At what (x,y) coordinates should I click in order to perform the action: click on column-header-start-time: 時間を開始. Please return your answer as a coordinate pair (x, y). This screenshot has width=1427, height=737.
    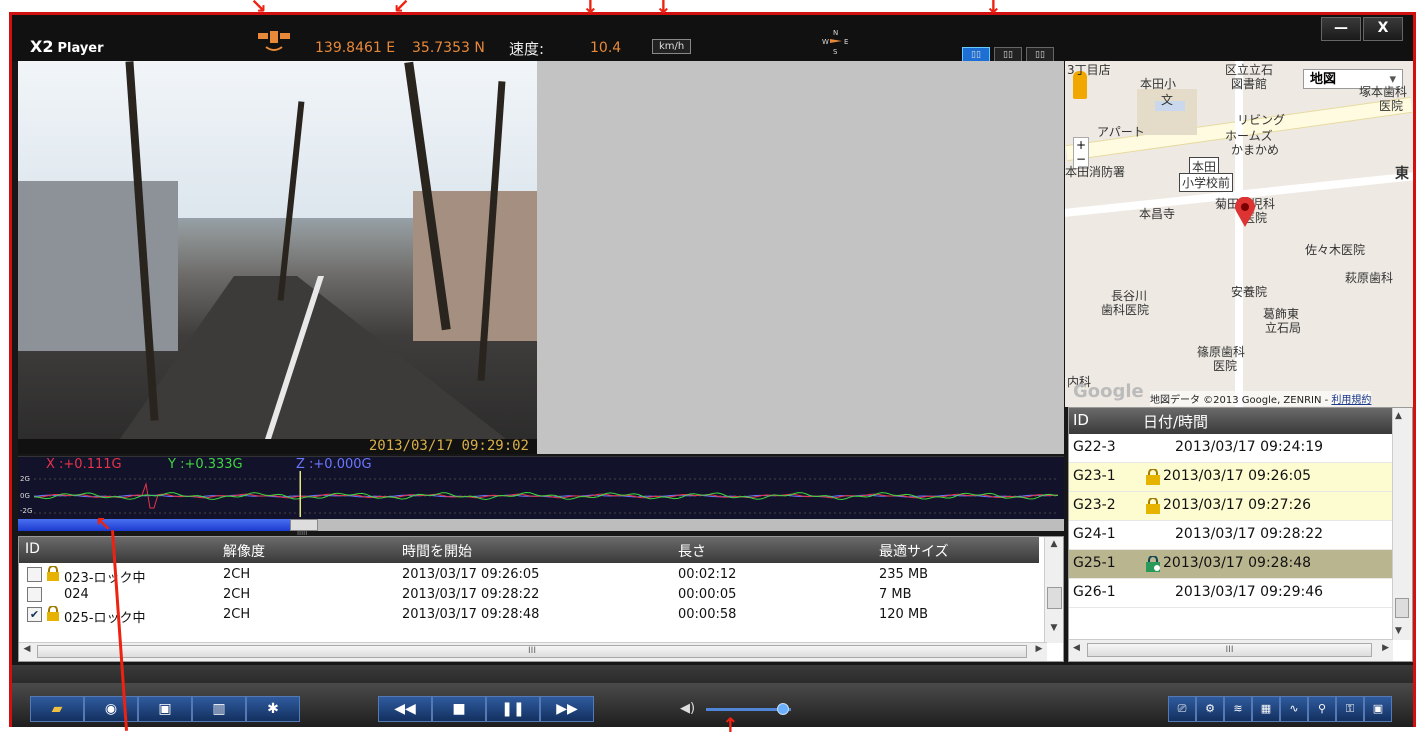
    Looking at the image, I should click on (437, 551).